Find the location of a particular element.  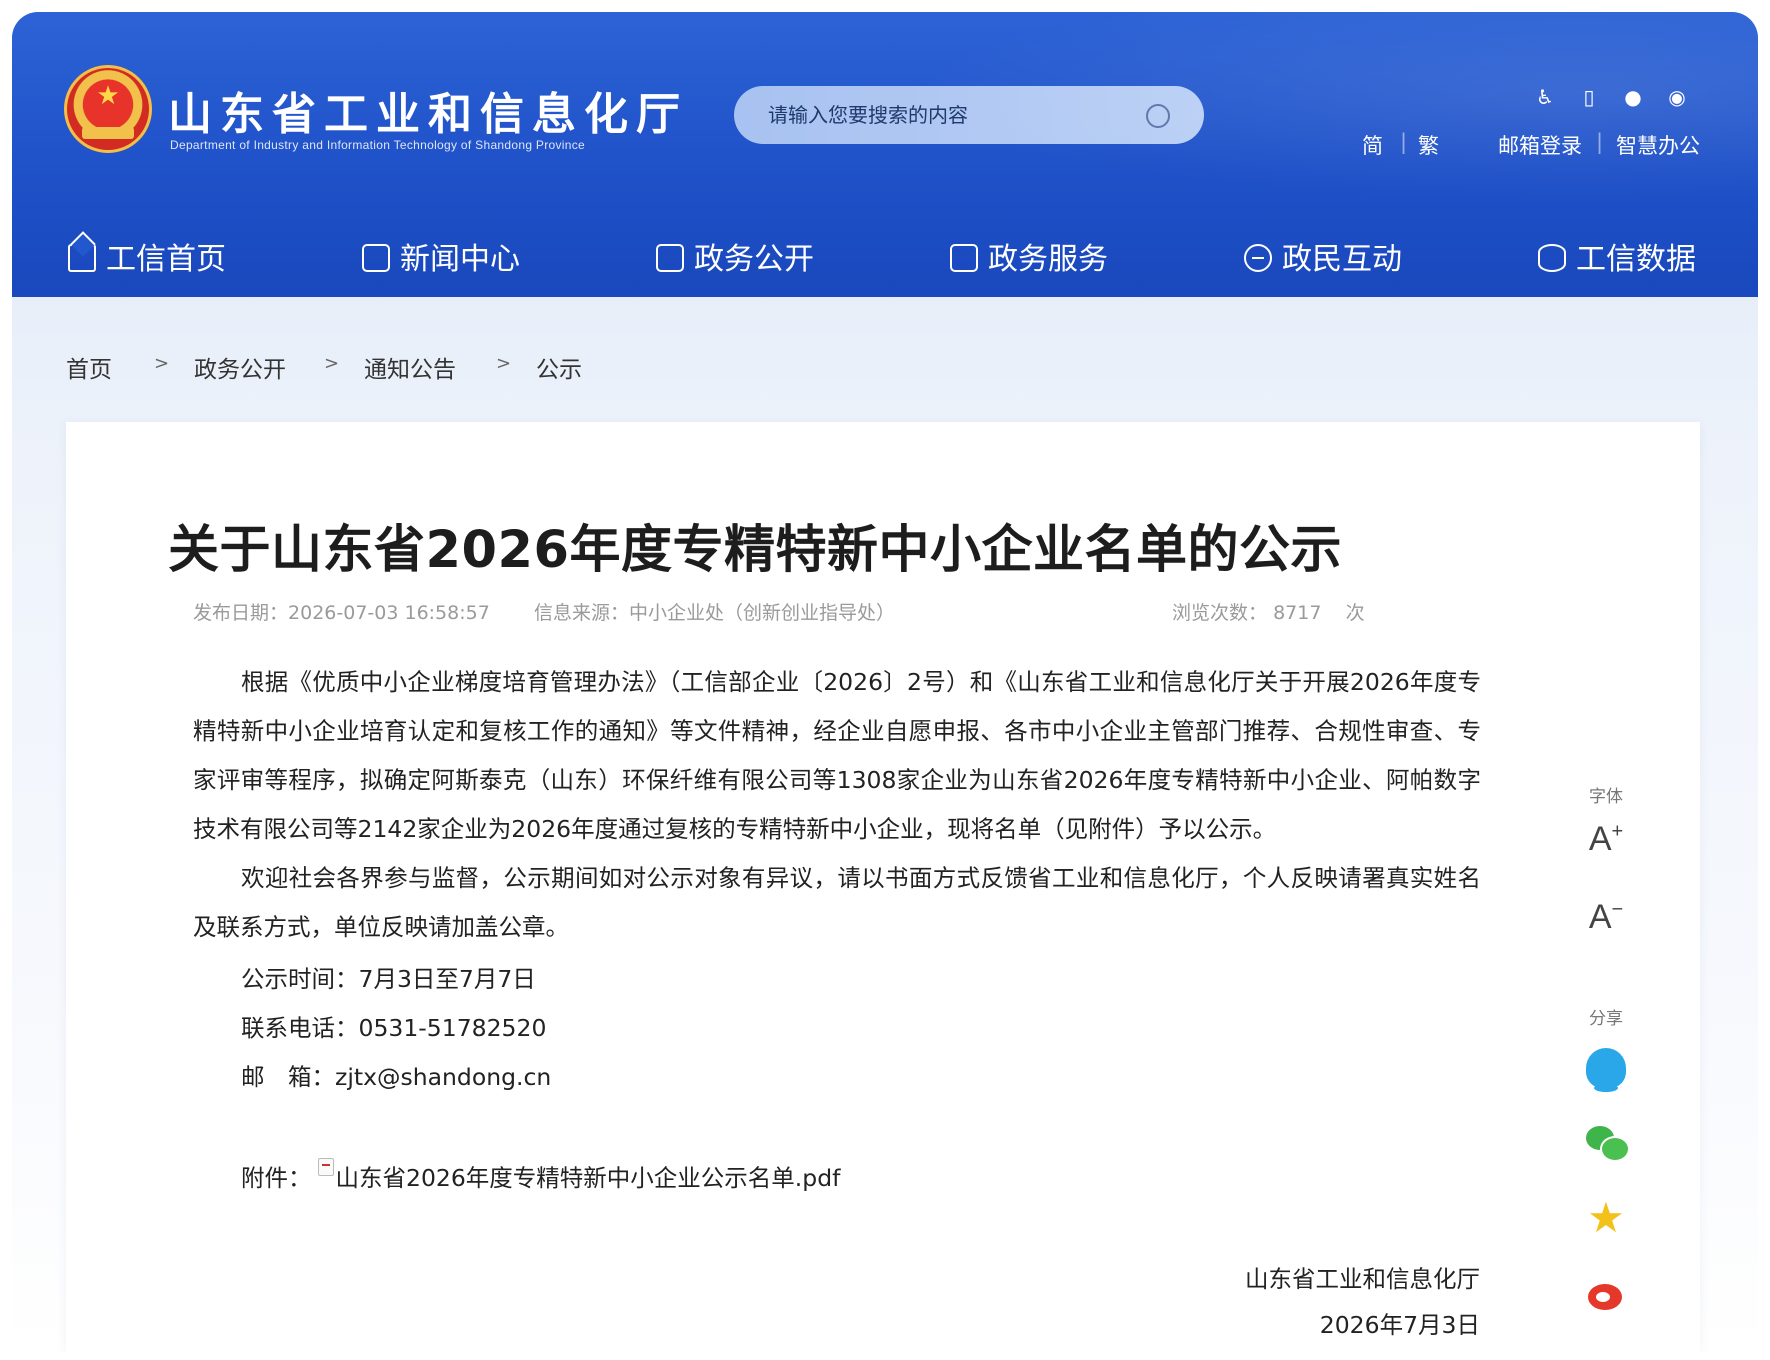

nav-item-news: 新闻中心 is located at coordinates (441, 260).